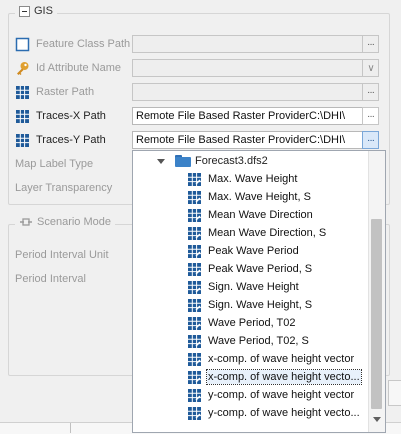 The image size is (401, 434). I want to click on tree-item-label: x-comp. of wave height vector, so click(281, 359).